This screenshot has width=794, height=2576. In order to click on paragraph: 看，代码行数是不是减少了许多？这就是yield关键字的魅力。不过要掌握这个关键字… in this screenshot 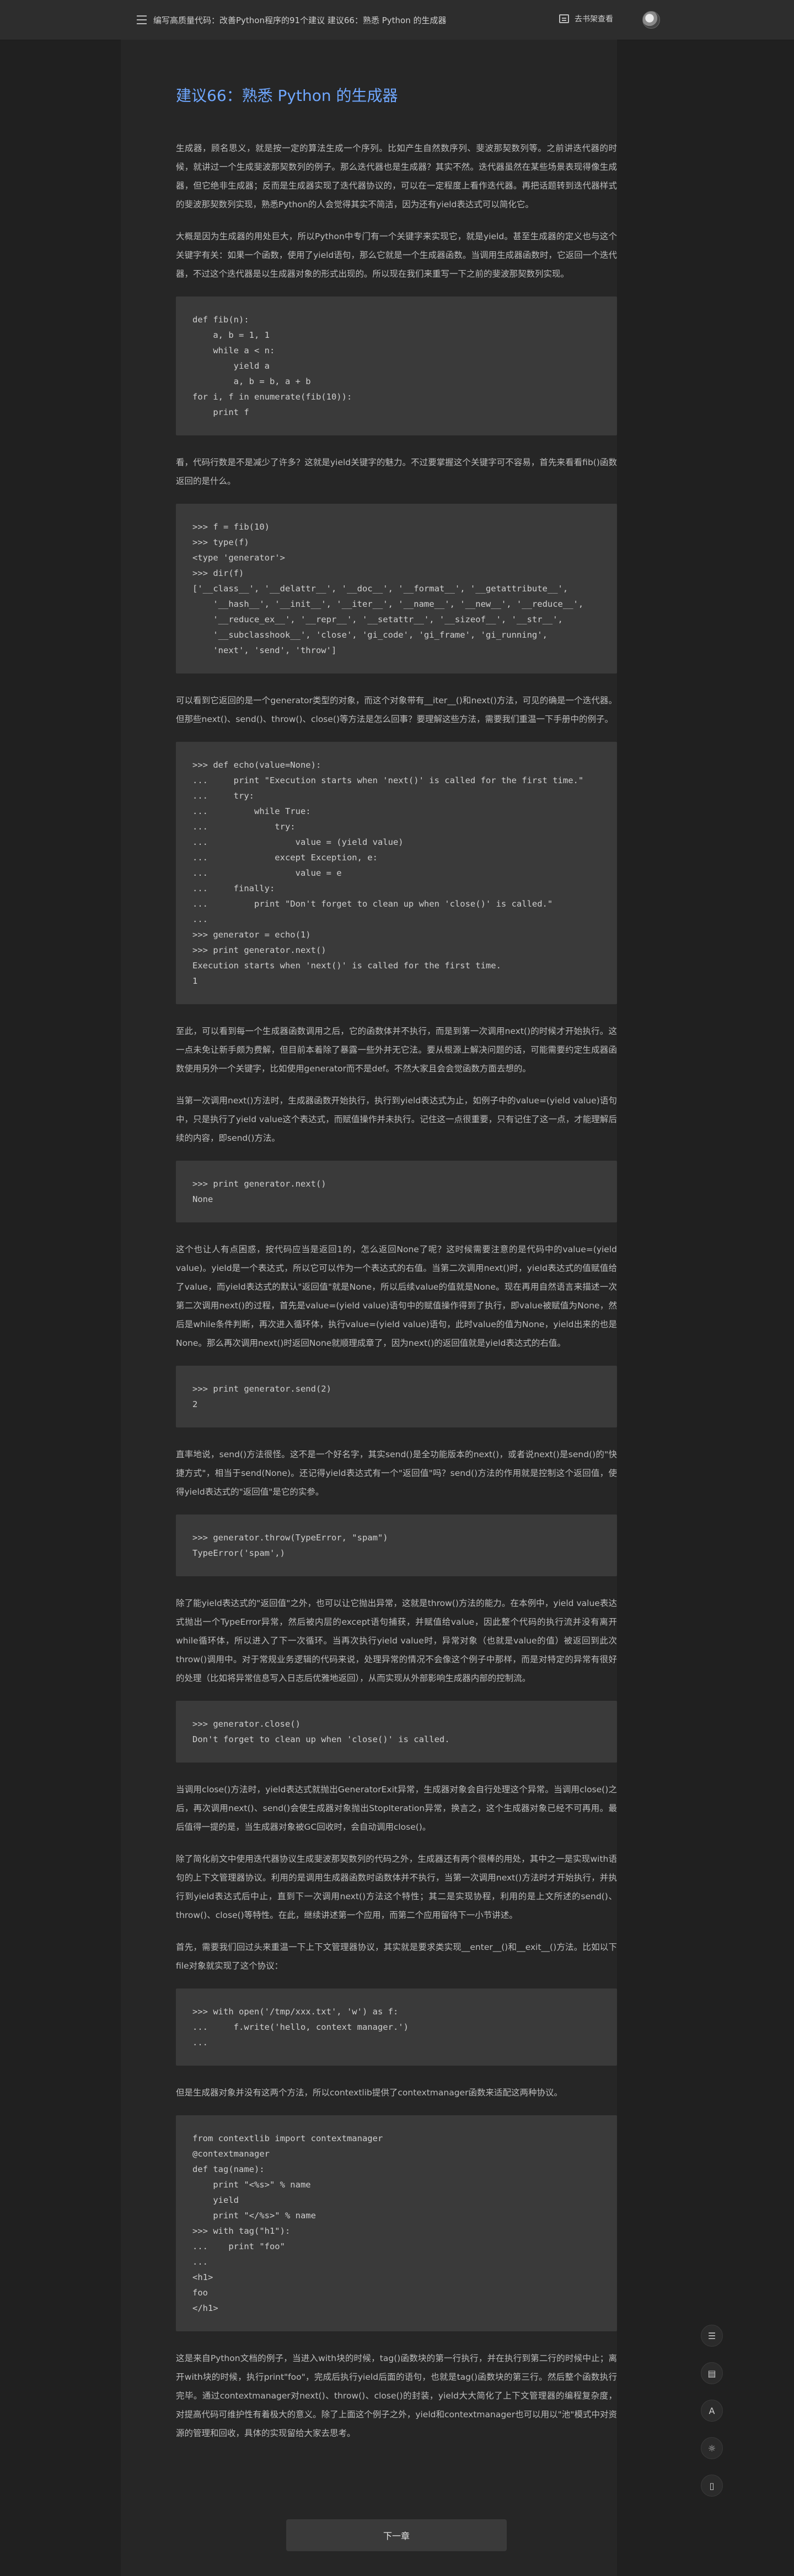, I will do `click(396, 471)`.